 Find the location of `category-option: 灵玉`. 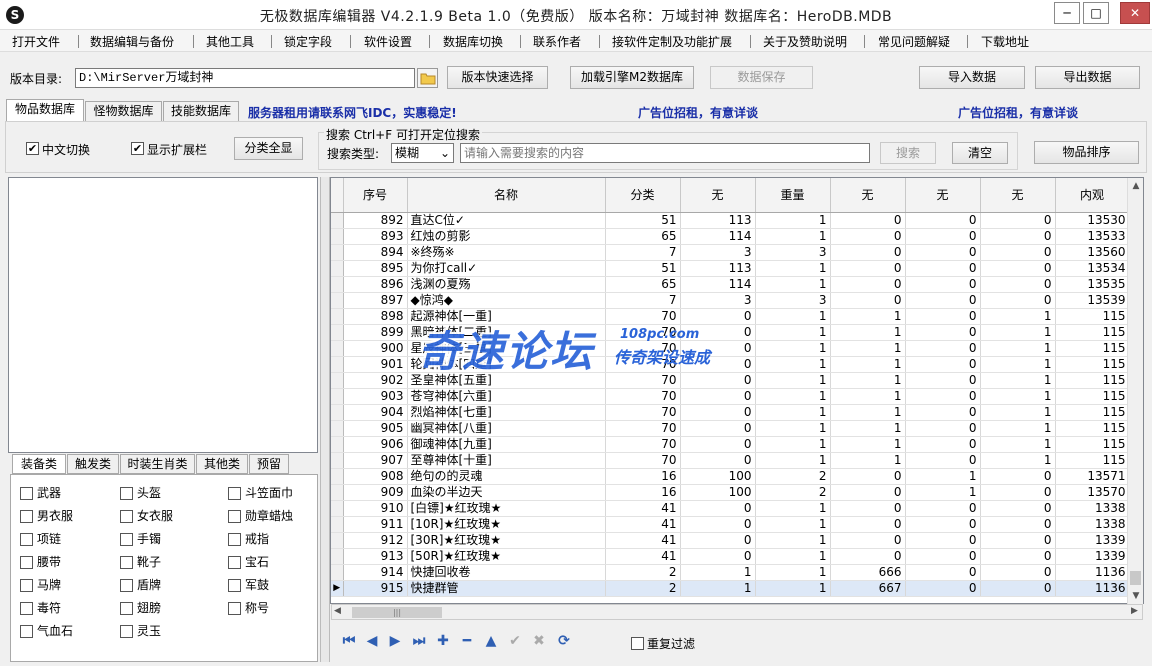

category-option: 灵玉 is located at coordinates (140, 630).